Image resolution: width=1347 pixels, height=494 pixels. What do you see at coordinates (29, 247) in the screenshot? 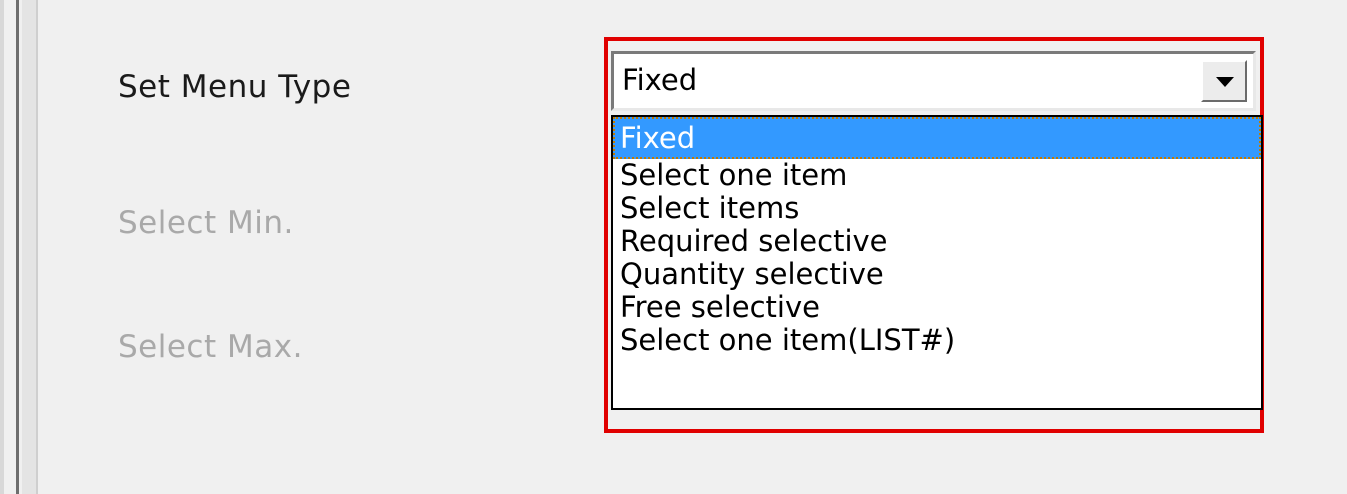
I see `window-frame` at bounding box center [29, 247].